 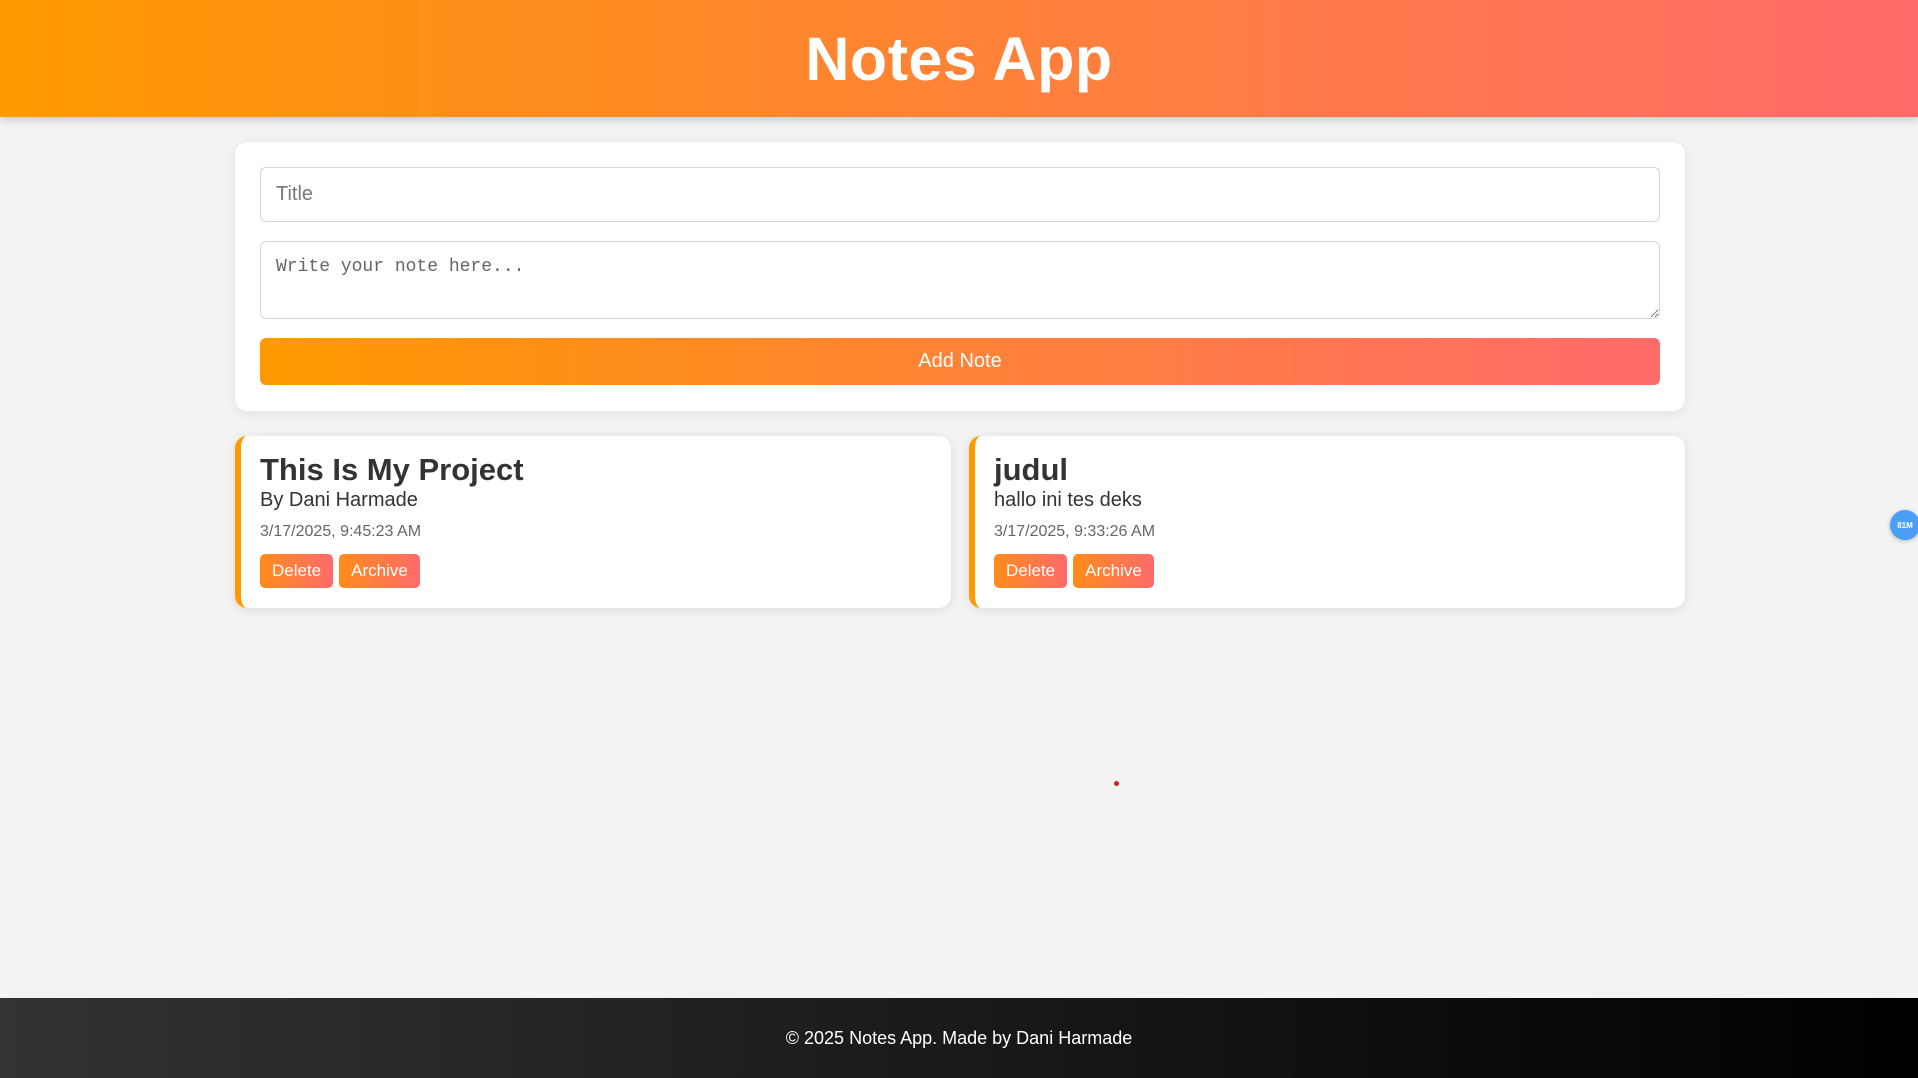 I want to click on note-body: By Dani Harmade, so click(x=339, y=500).